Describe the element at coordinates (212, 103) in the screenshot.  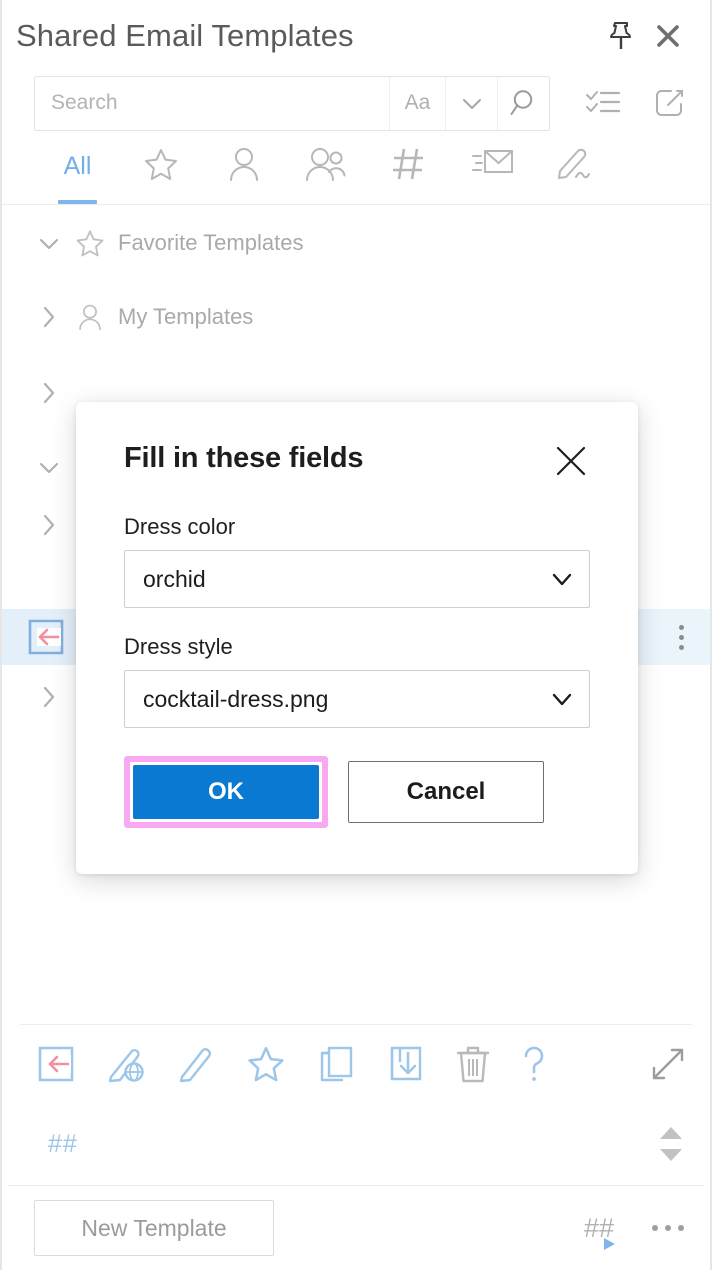
I see `search-input` at that location.